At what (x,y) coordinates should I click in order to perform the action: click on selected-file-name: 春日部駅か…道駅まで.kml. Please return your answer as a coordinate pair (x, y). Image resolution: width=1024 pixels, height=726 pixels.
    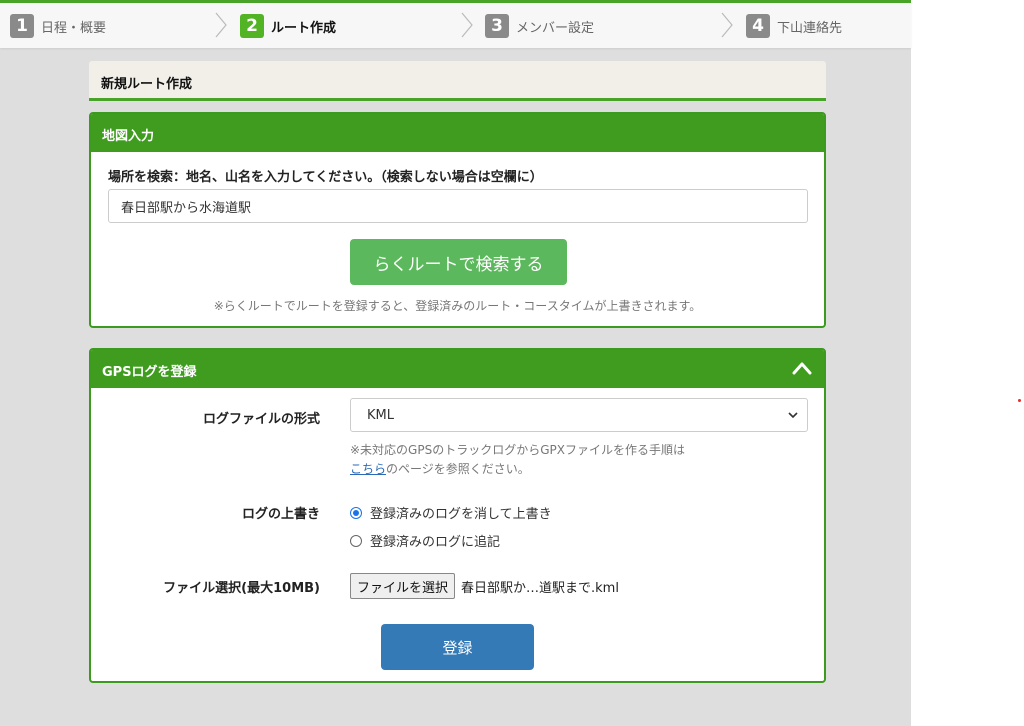
    Looking at the image, I should click on (540, 588).